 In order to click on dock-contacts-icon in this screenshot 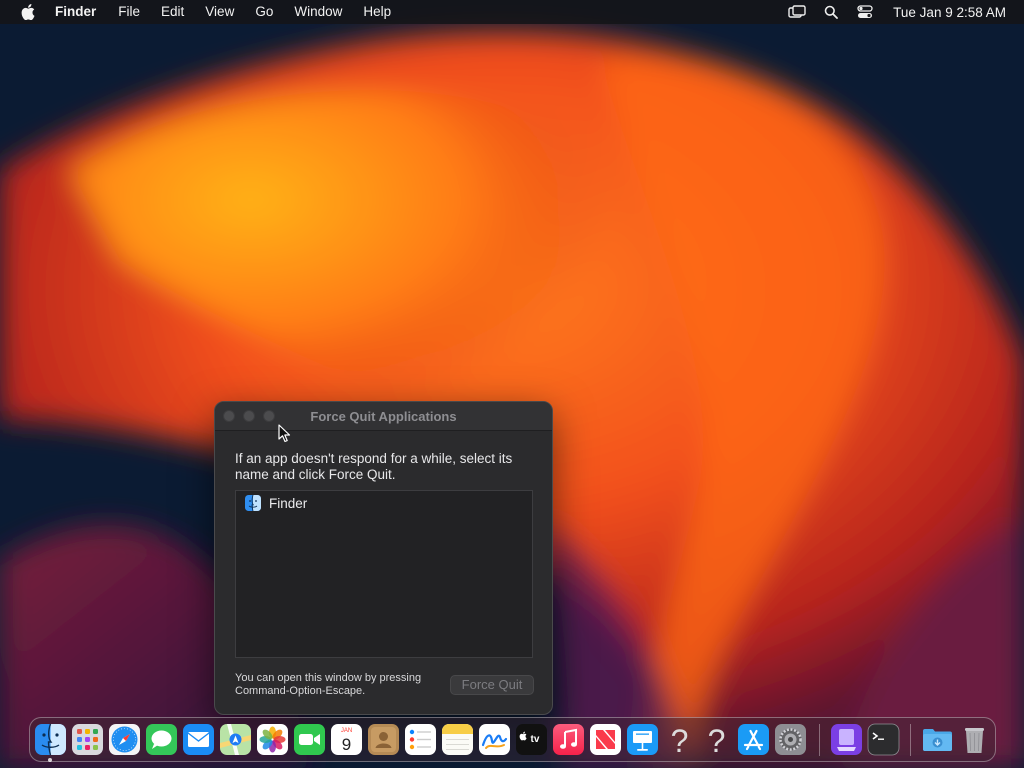, I will do `click(383, 739)`.